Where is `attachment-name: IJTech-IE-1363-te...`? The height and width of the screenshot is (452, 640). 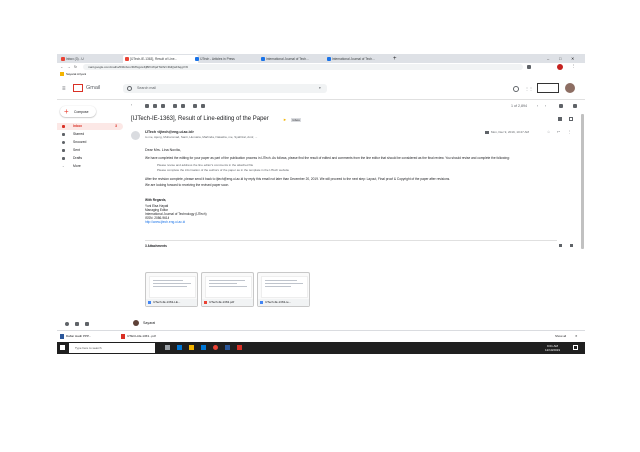 attachment-name: IJTech-IE-1363-te... is located at coordinates (278, 302).